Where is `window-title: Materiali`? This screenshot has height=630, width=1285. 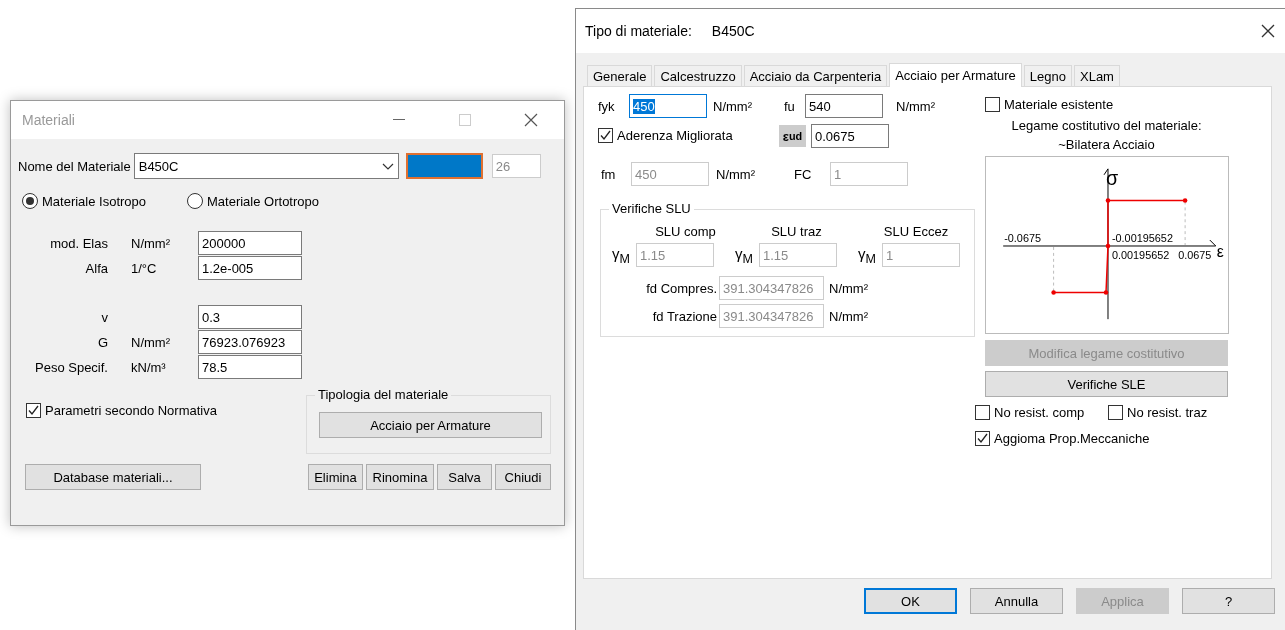
window-title: Materiali is located at coordinates (49, 120).